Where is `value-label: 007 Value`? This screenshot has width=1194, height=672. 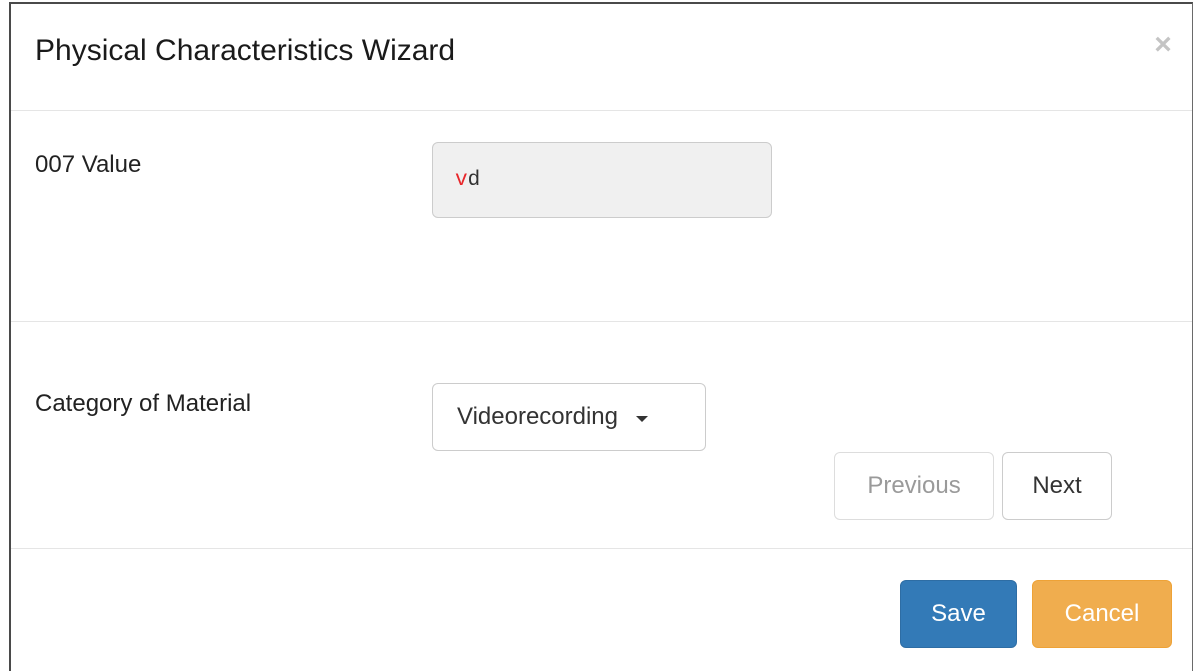
value-label: 007 Value is located at coordinates (88, 164).